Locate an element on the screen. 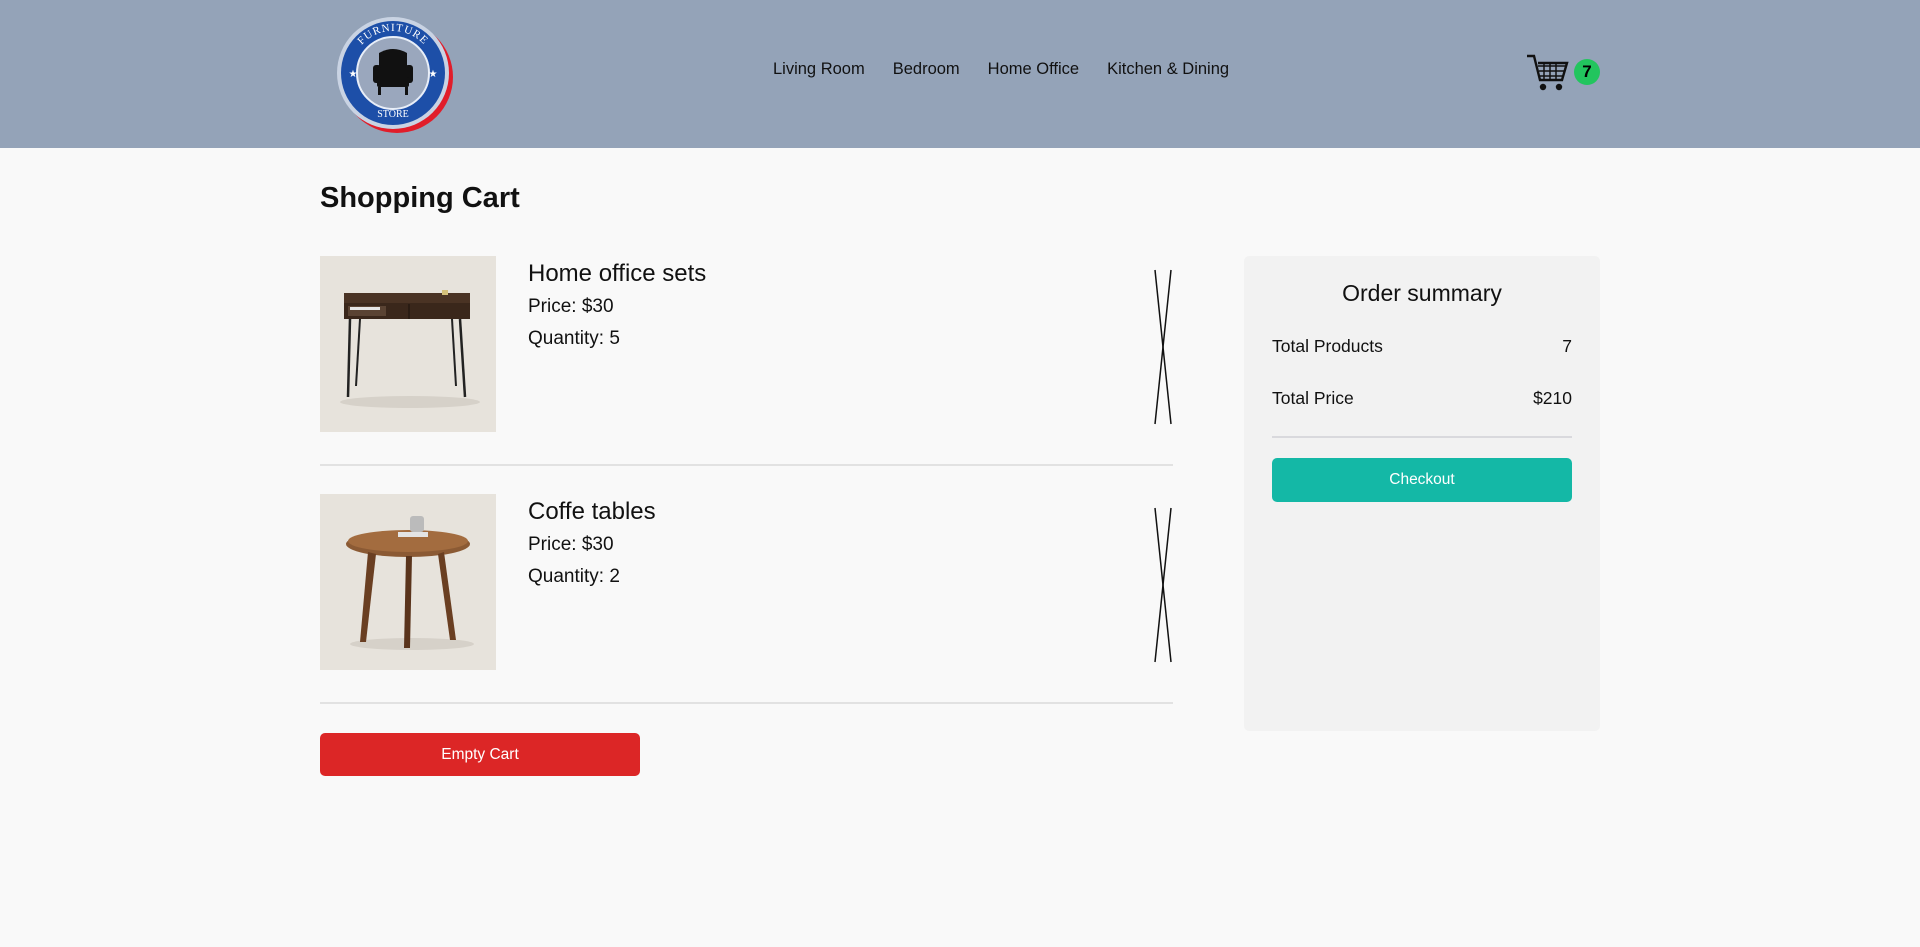  page-title: Shopping Cart is located at coordinates (420, 198).